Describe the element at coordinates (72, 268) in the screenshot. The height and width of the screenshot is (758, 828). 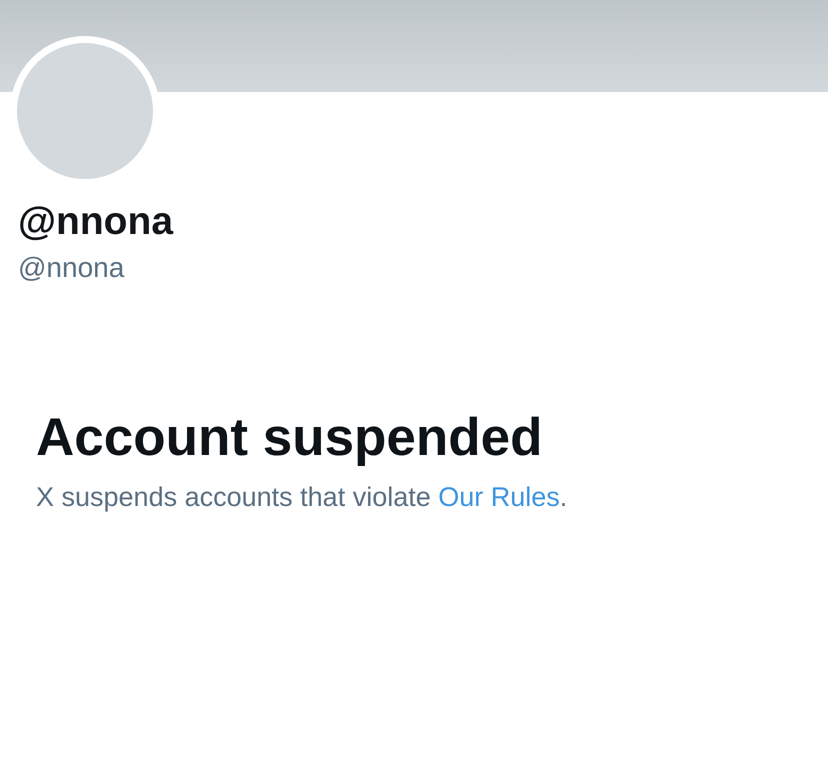
I see `handle: @nnona` at that location.